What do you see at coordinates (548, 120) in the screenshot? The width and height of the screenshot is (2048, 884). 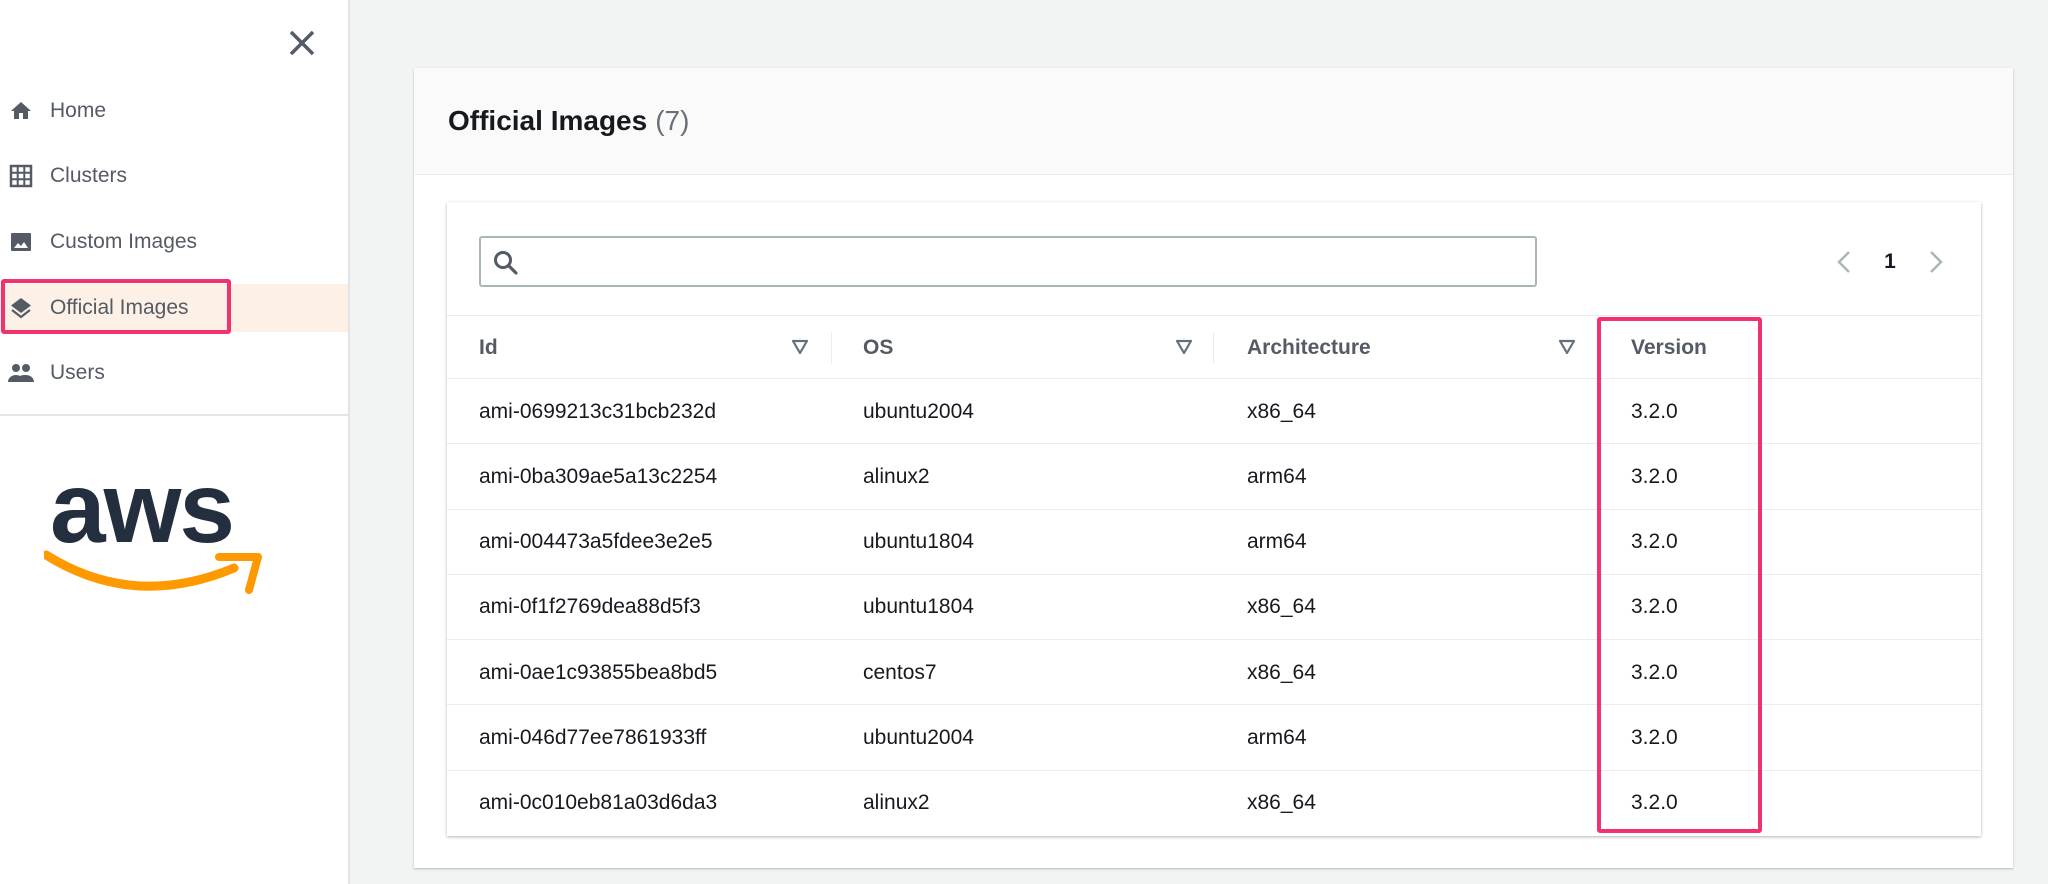 I see `page-title: Official Images` at bounding box center [548, 120].